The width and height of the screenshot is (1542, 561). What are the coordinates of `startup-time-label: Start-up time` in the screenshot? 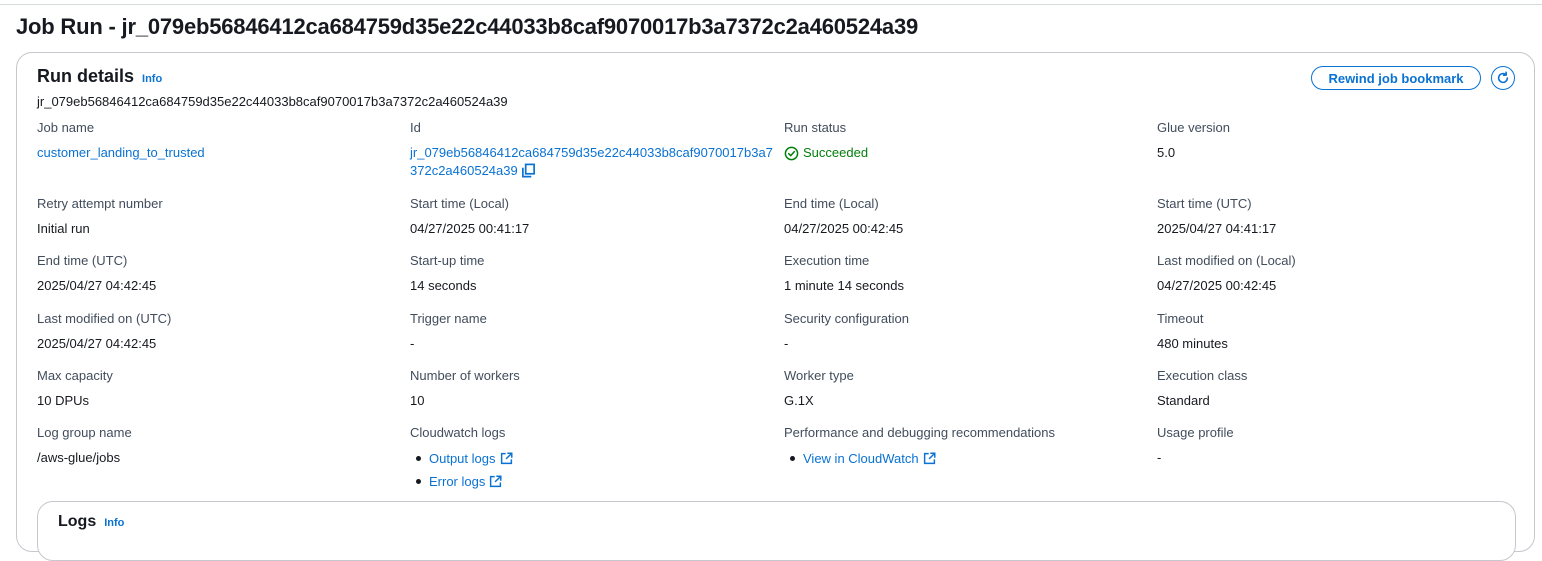 It's located at (447, 260).